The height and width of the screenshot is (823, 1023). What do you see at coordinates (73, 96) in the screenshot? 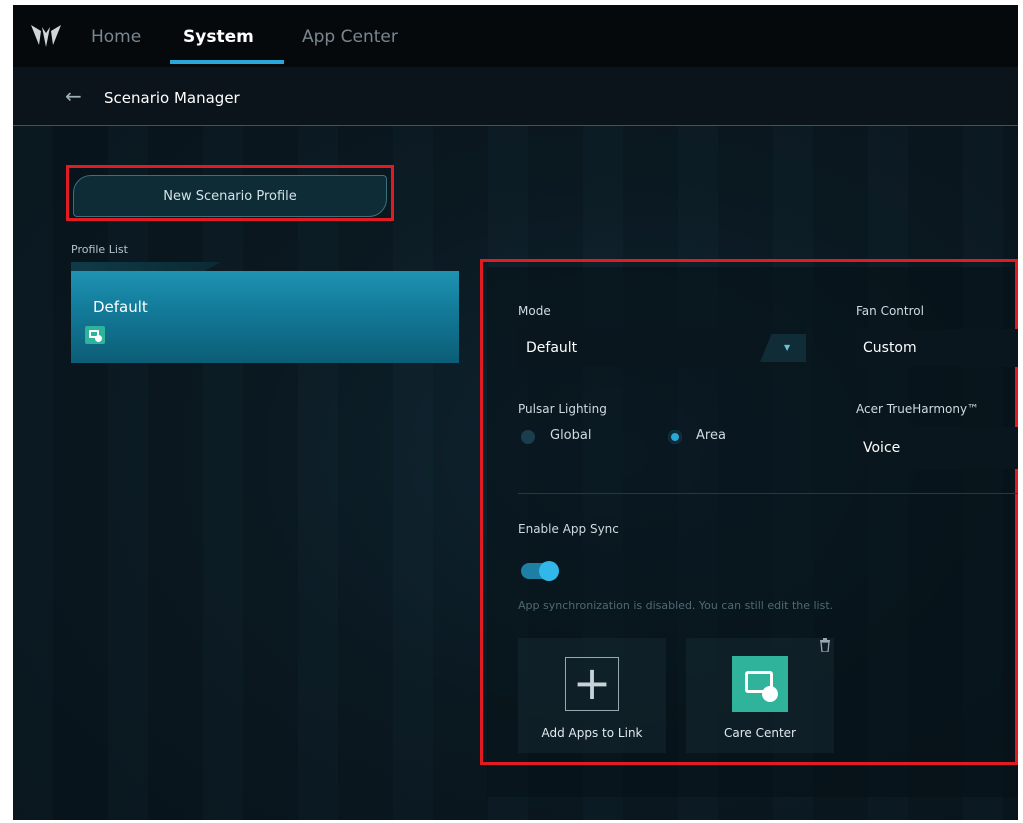
I see `arrow-left-icon: ←` at bounding box center [73, 96].